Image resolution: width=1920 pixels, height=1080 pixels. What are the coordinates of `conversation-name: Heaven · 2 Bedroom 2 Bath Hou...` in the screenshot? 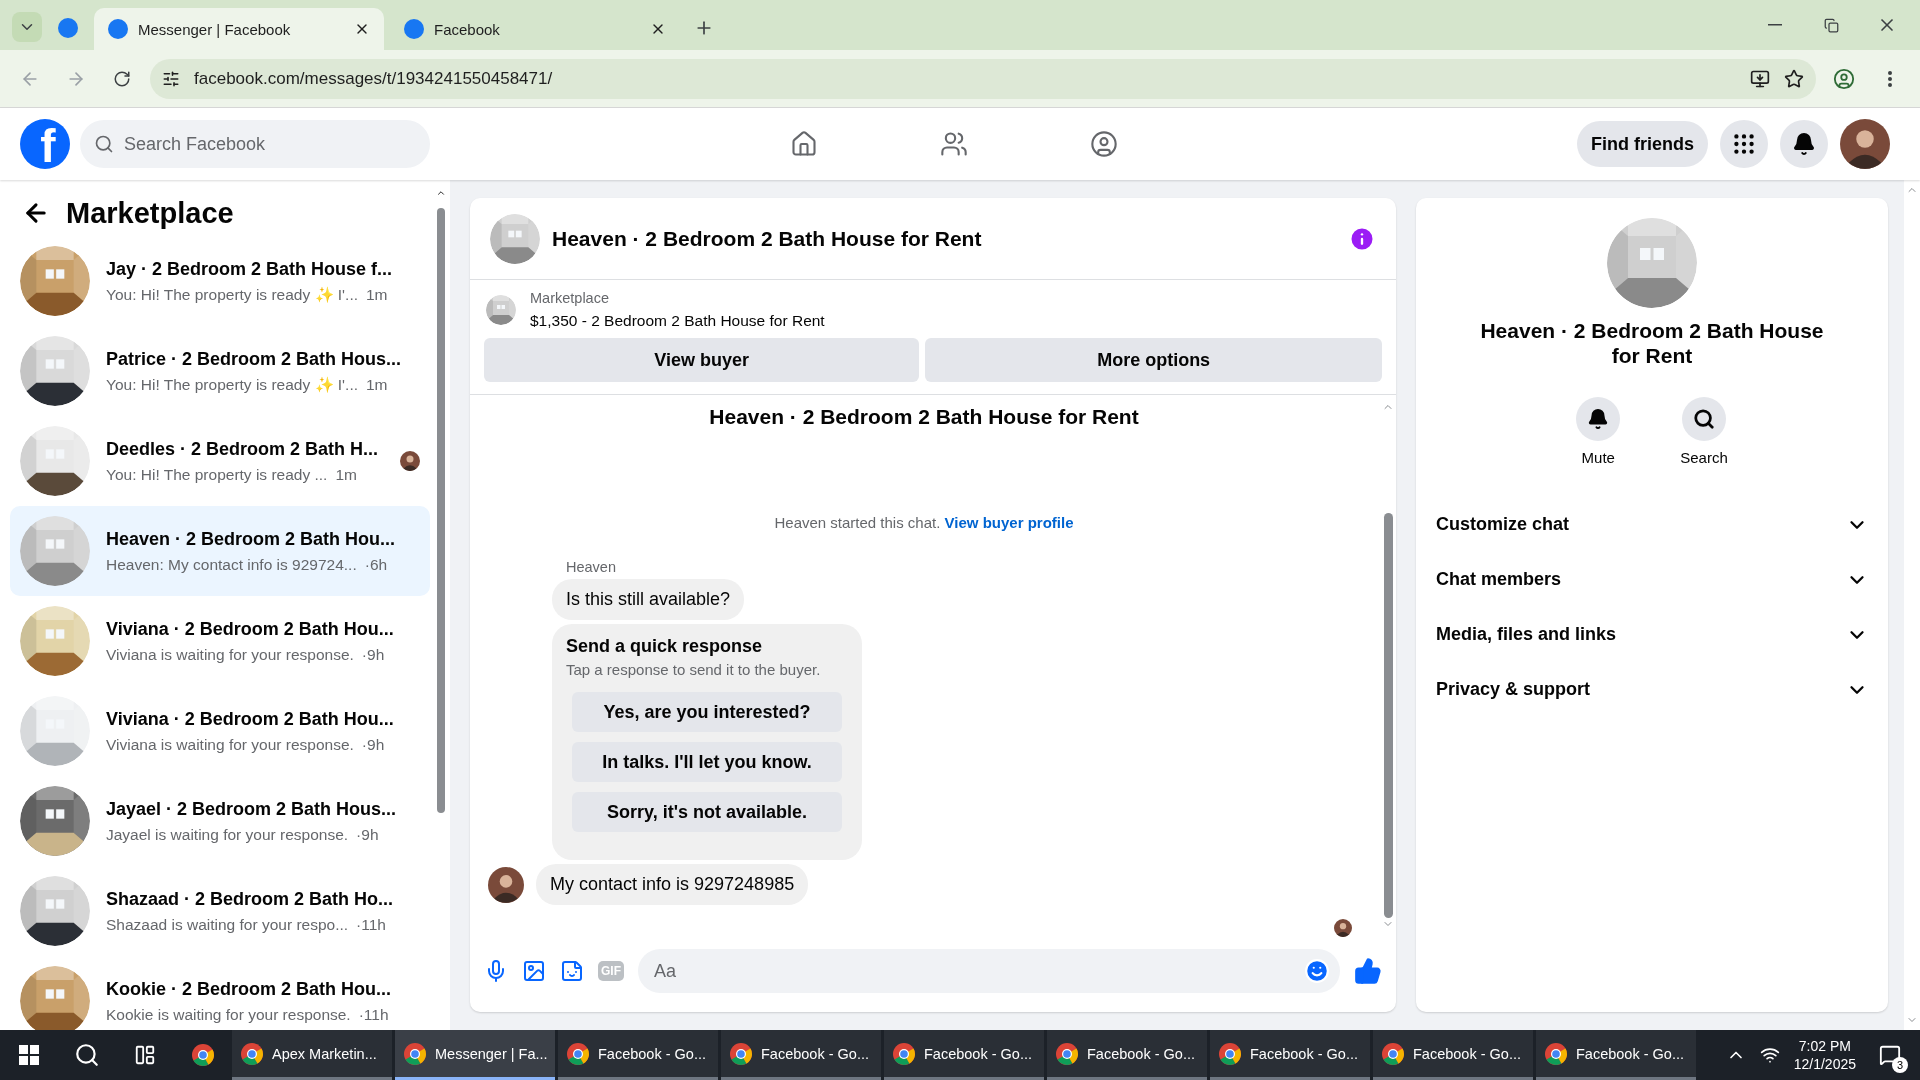 It's located at (251, 539).